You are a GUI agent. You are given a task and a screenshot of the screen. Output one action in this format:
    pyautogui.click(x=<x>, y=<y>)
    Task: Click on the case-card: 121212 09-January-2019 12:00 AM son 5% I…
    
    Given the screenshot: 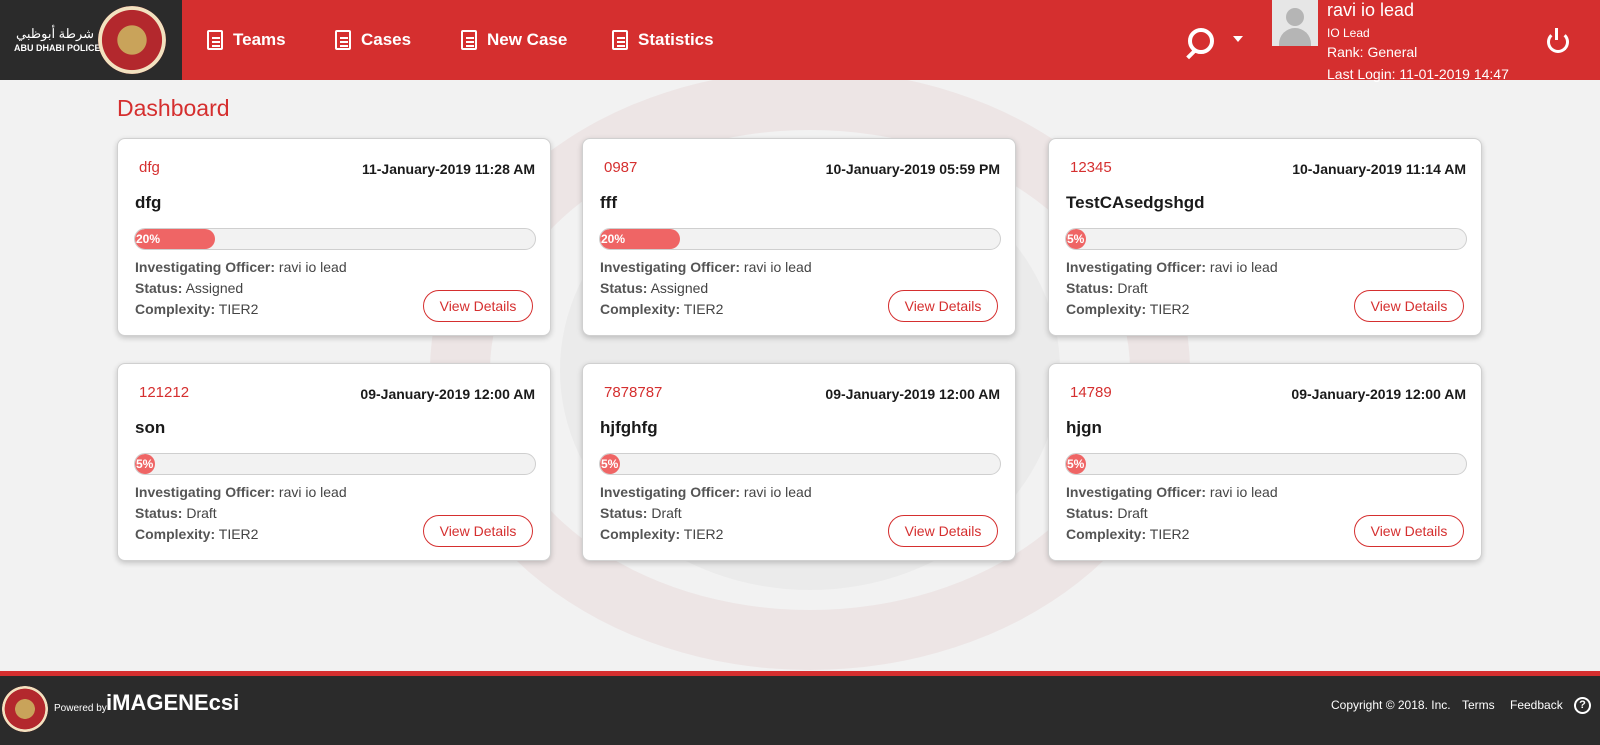 What is the action you would take?
    pyautogui.click(x=334, y=462)
    